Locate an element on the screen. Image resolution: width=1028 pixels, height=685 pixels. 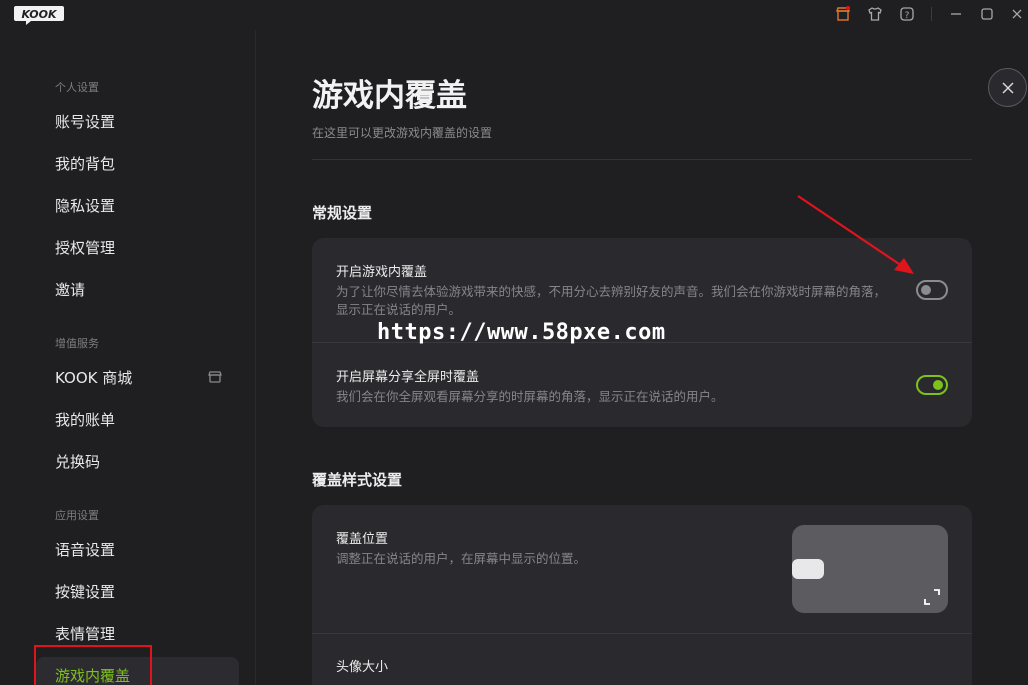
section-label-personal: 个人设置 is located at coordinates (77, 87).